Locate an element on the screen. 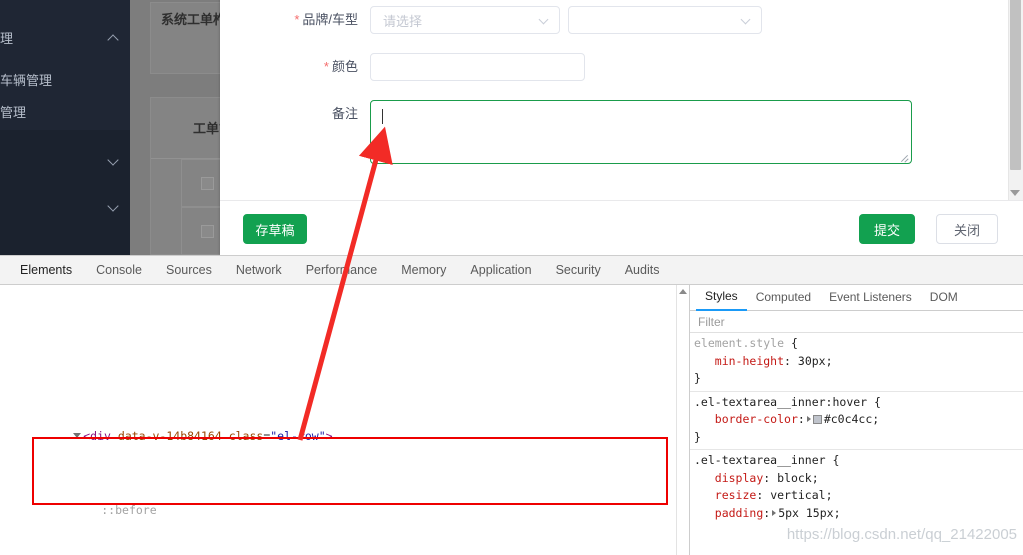  tab-sources: Sources is located at coordinates (189, 270).